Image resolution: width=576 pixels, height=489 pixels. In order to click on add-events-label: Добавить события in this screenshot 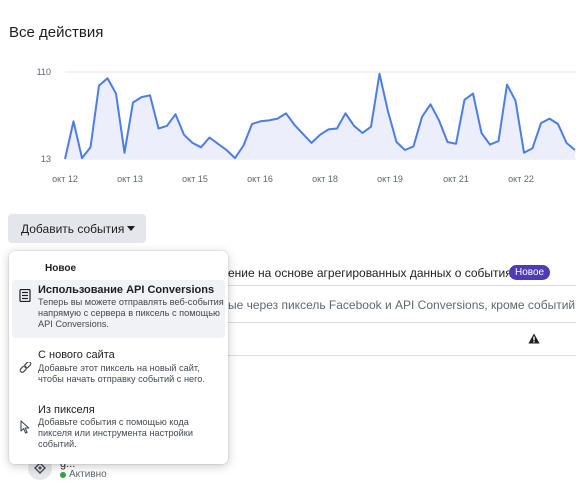, I will do `click(73, 228)`.